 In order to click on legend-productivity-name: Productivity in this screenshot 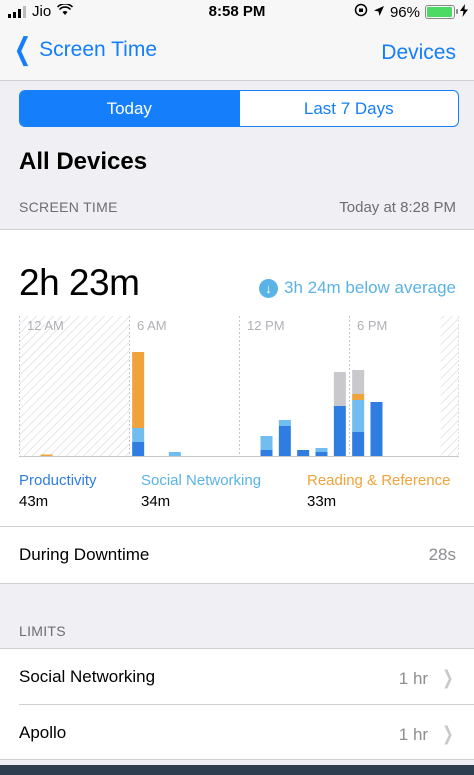, I will do `click(58, 480)`.